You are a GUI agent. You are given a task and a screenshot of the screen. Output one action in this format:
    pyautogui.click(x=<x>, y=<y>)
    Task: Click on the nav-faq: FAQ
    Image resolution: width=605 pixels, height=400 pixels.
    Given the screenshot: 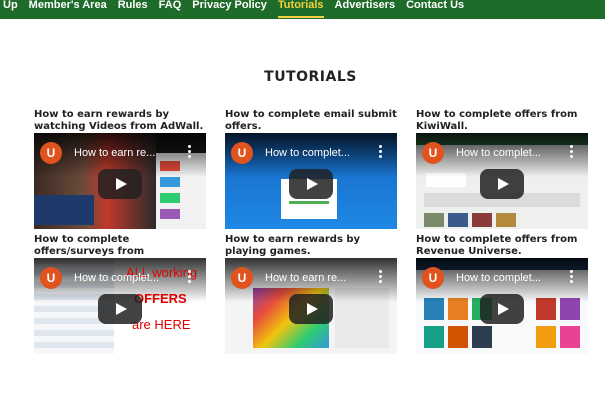 What is the action you would take?
    pyautogui.click(x=170, y=9)
    